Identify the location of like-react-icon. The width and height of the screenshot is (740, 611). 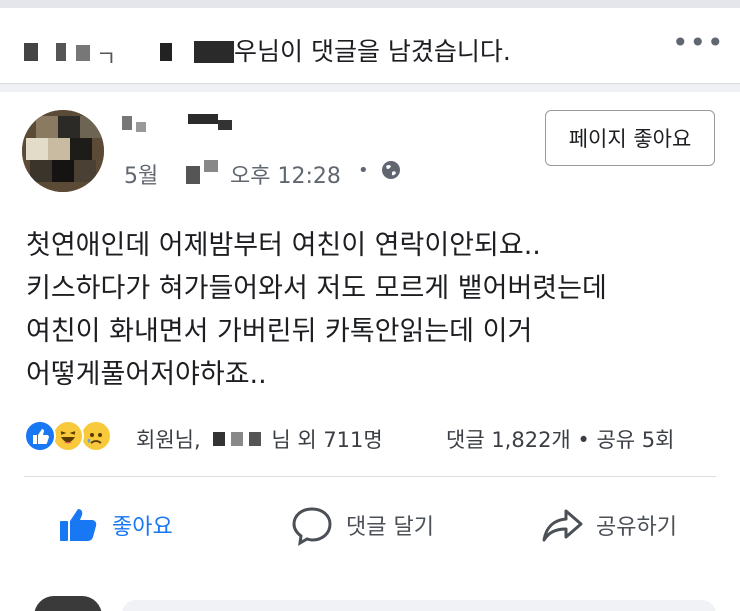
(40, 436).